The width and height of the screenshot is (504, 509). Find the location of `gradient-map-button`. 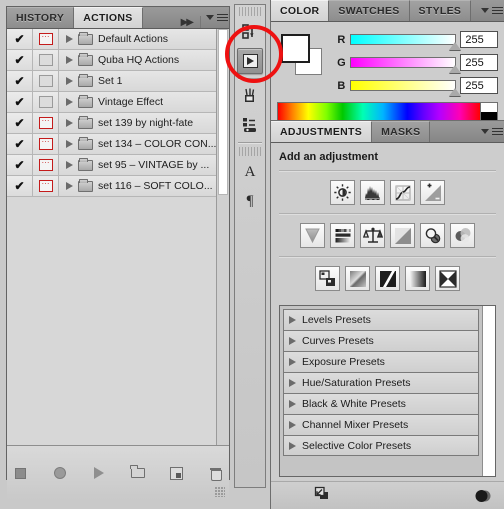

gradient-map-button is located at coordinates (417, 278).